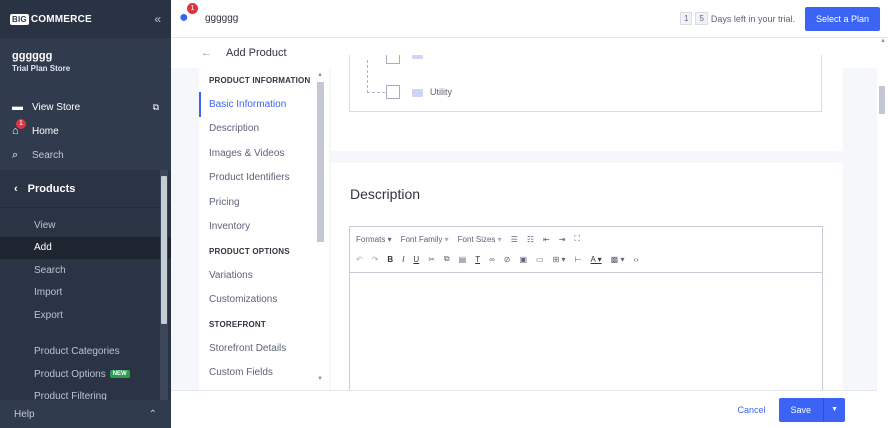  I want to click on new-badge: NEW, so click(119, 374).